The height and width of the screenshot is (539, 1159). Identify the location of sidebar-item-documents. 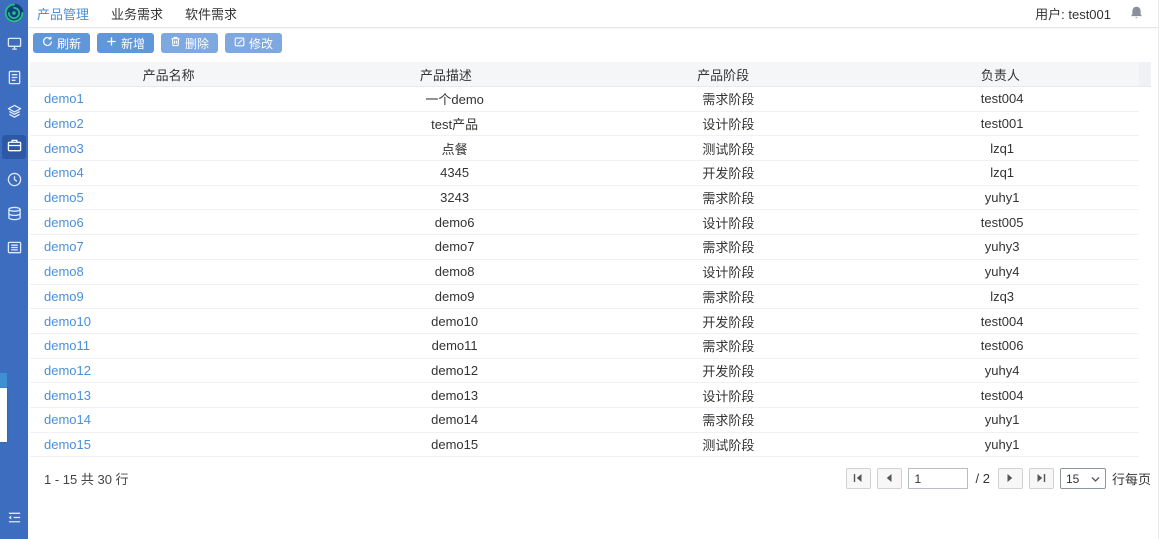
(14, 79).